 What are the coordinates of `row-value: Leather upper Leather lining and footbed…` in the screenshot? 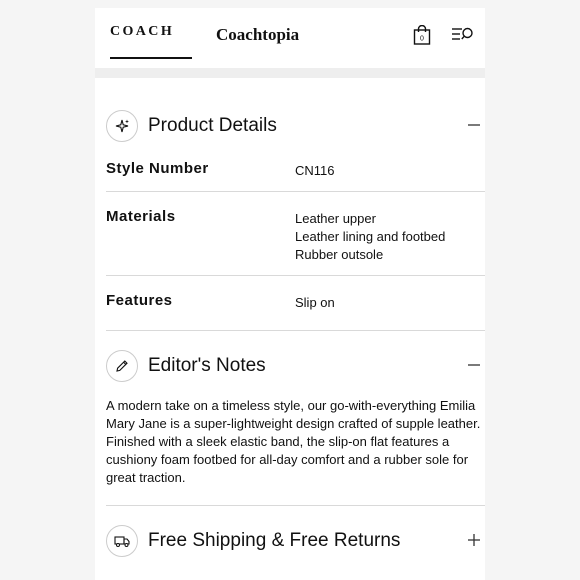 It's located at (370, 237).